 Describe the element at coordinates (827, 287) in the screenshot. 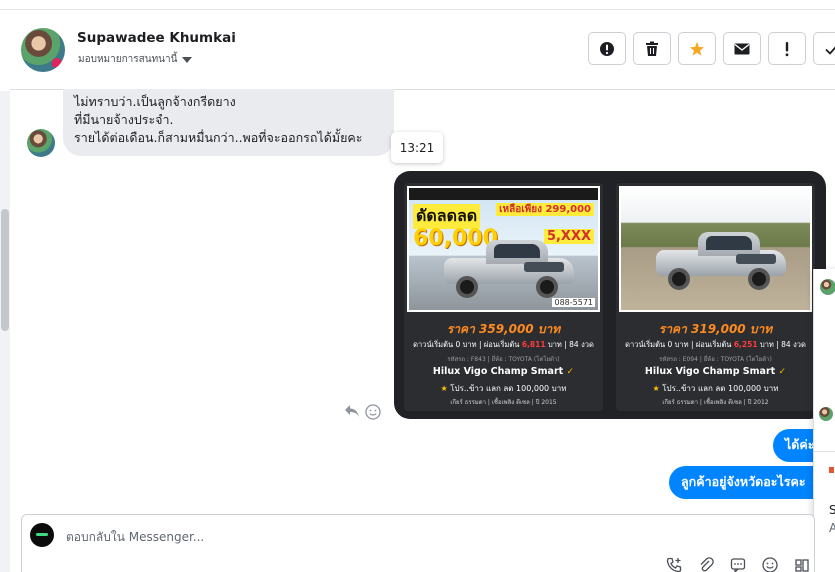

I see `side-panel-avatar` at that location.